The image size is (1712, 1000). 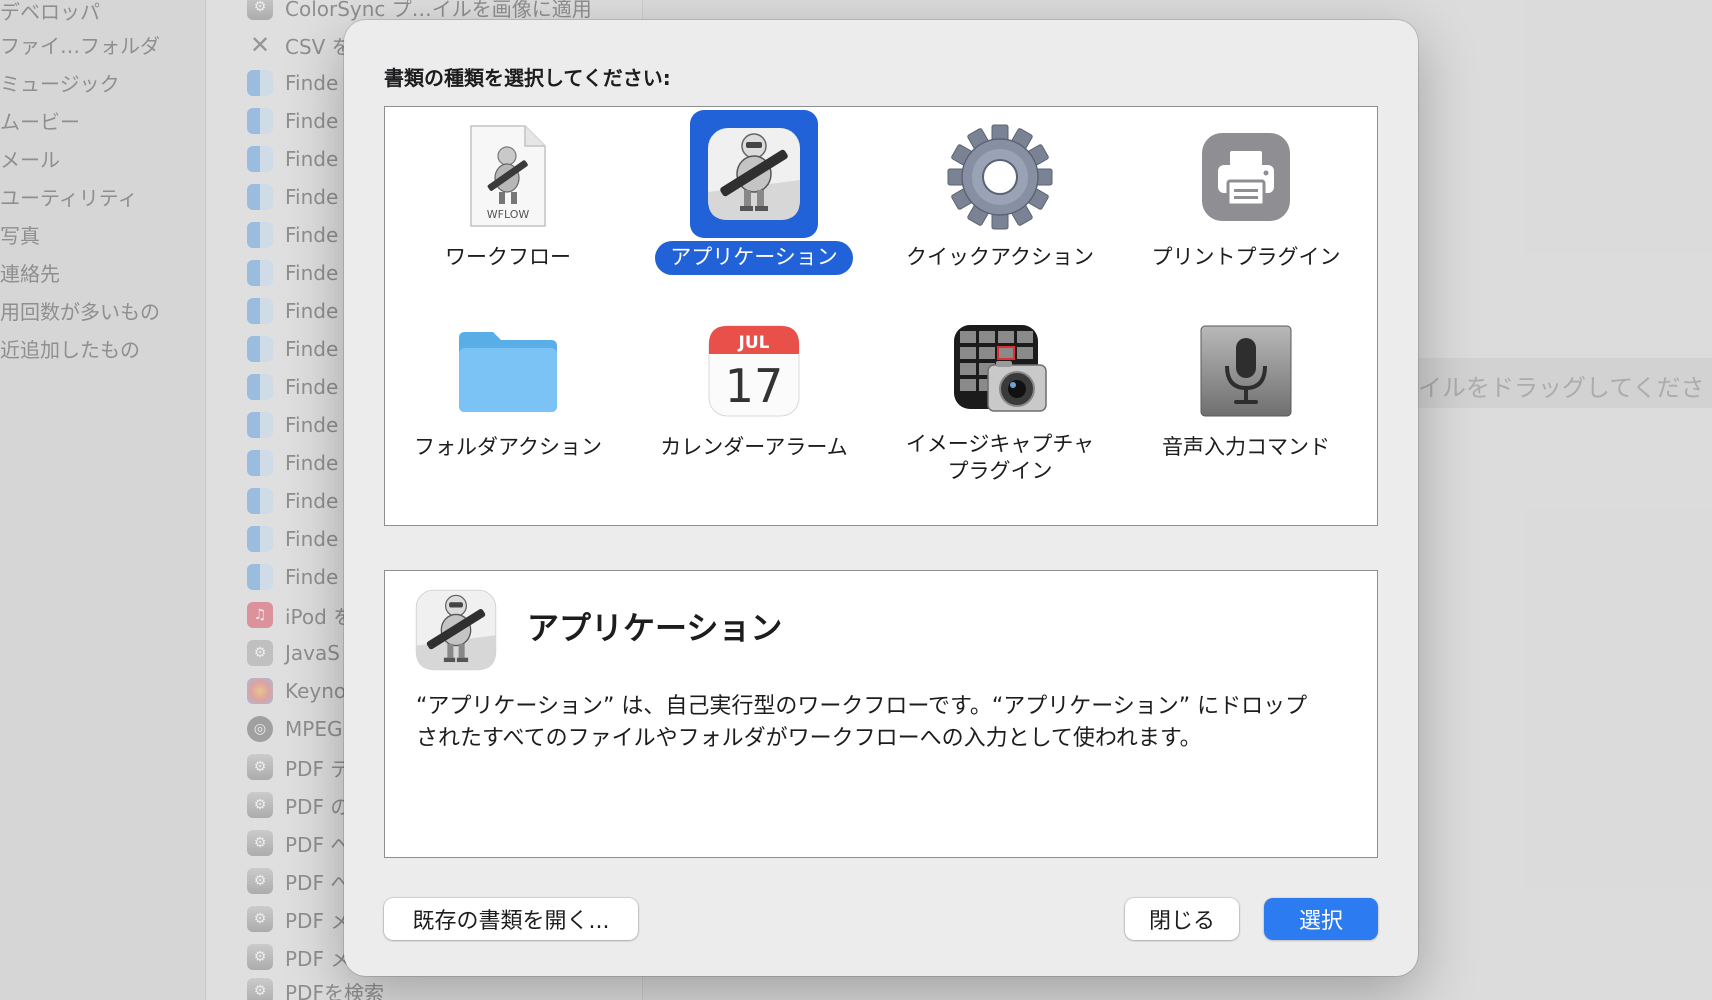 What do you see at coordinates (1182, 919) in the screenshot?
I see `close-button: 閉じる` at bounding box center [1182, 919].